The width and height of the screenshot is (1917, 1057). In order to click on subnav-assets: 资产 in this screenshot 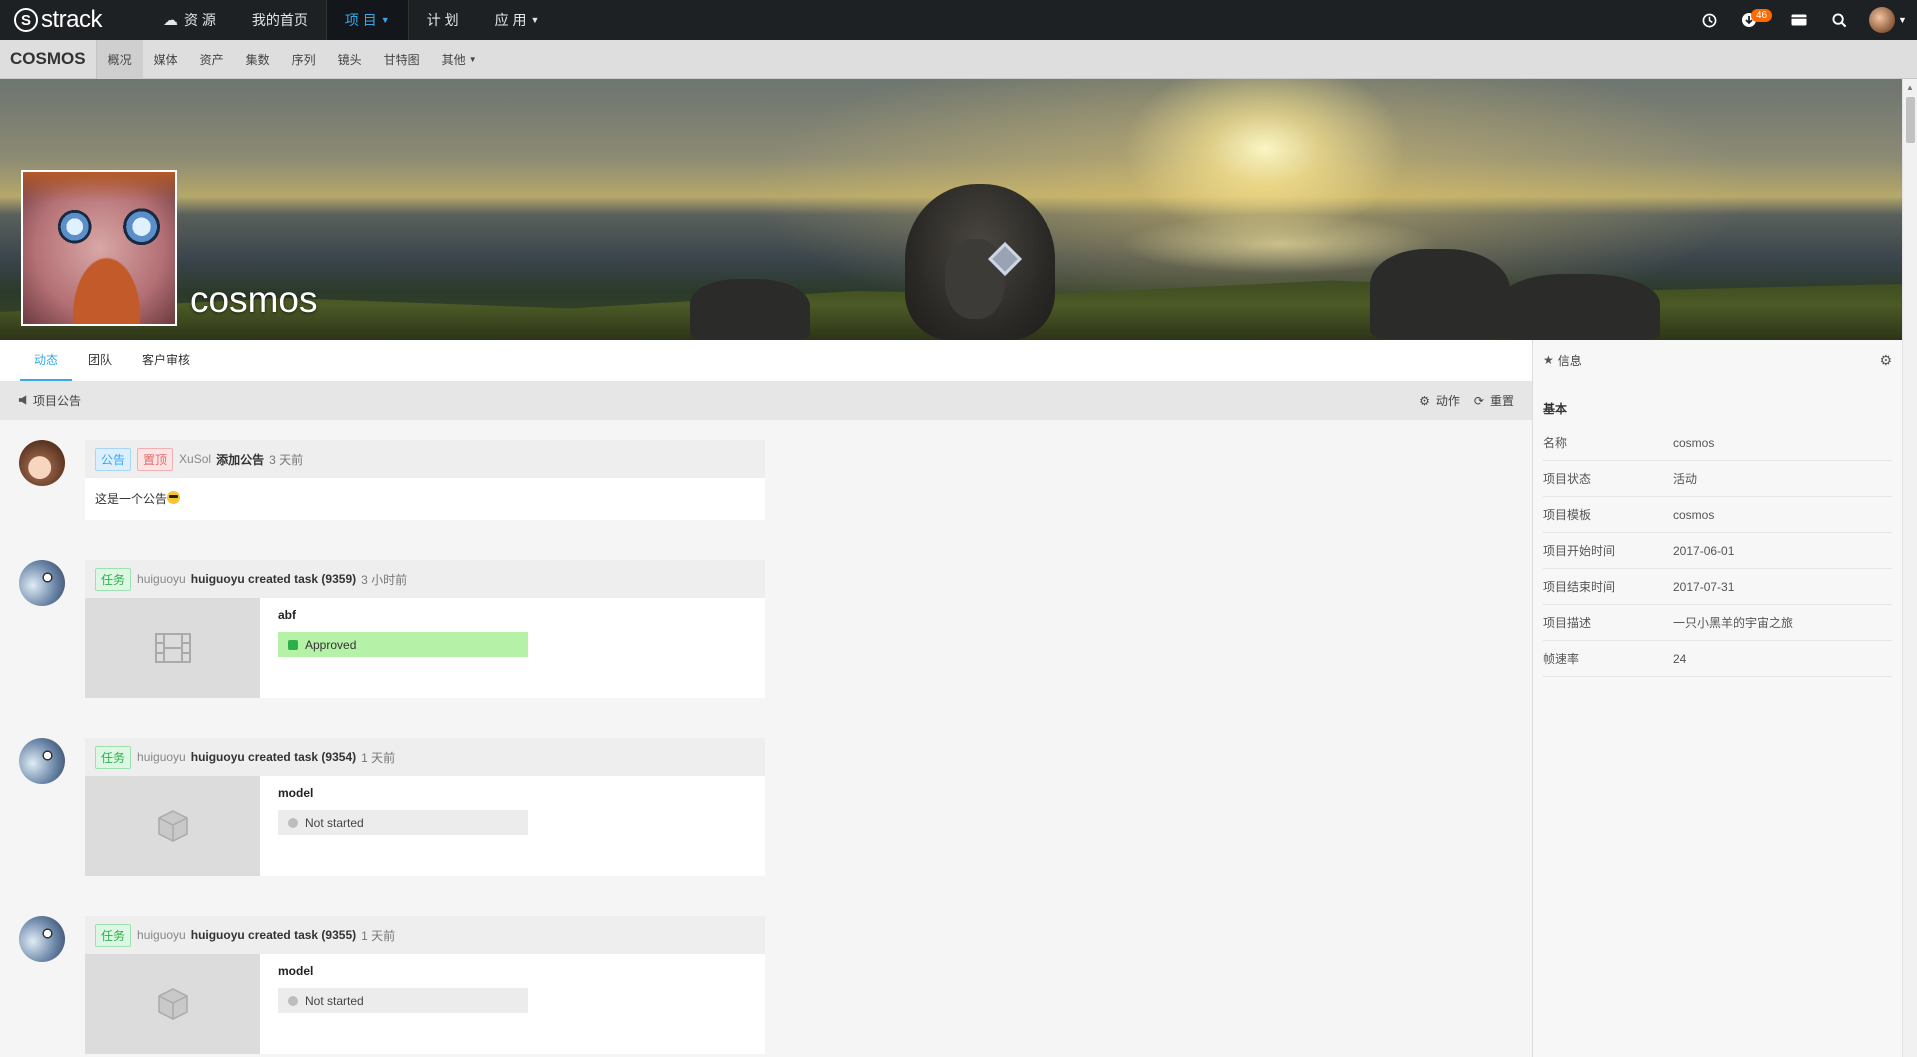, I will do `click(212, 59)`.